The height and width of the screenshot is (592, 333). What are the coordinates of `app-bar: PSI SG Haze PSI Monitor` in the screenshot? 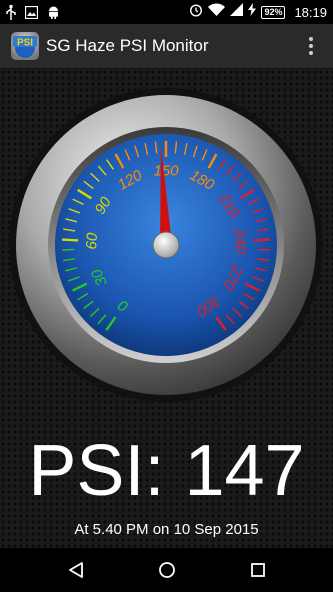 It's located at (166, 46).